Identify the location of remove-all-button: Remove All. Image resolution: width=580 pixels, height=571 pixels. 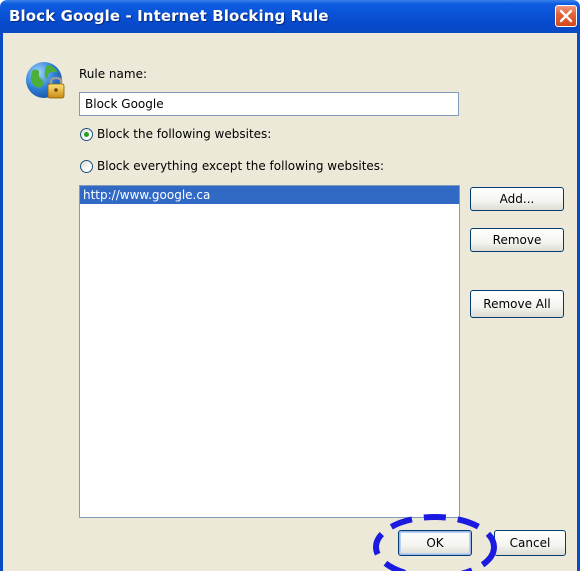
(517, 304).